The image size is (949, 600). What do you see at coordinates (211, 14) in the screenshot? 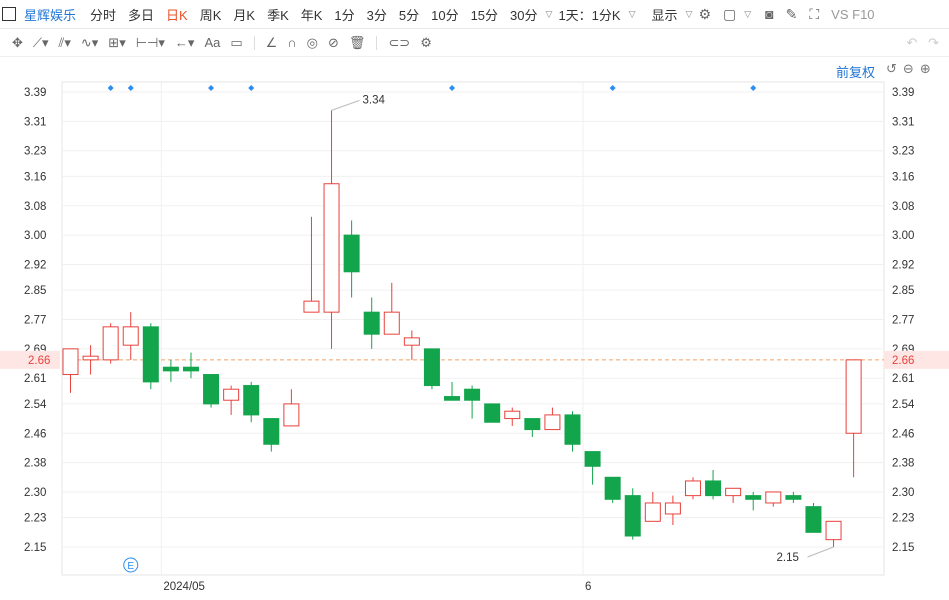
I see `period-tab: 周K` at bounding box center [211, 14].